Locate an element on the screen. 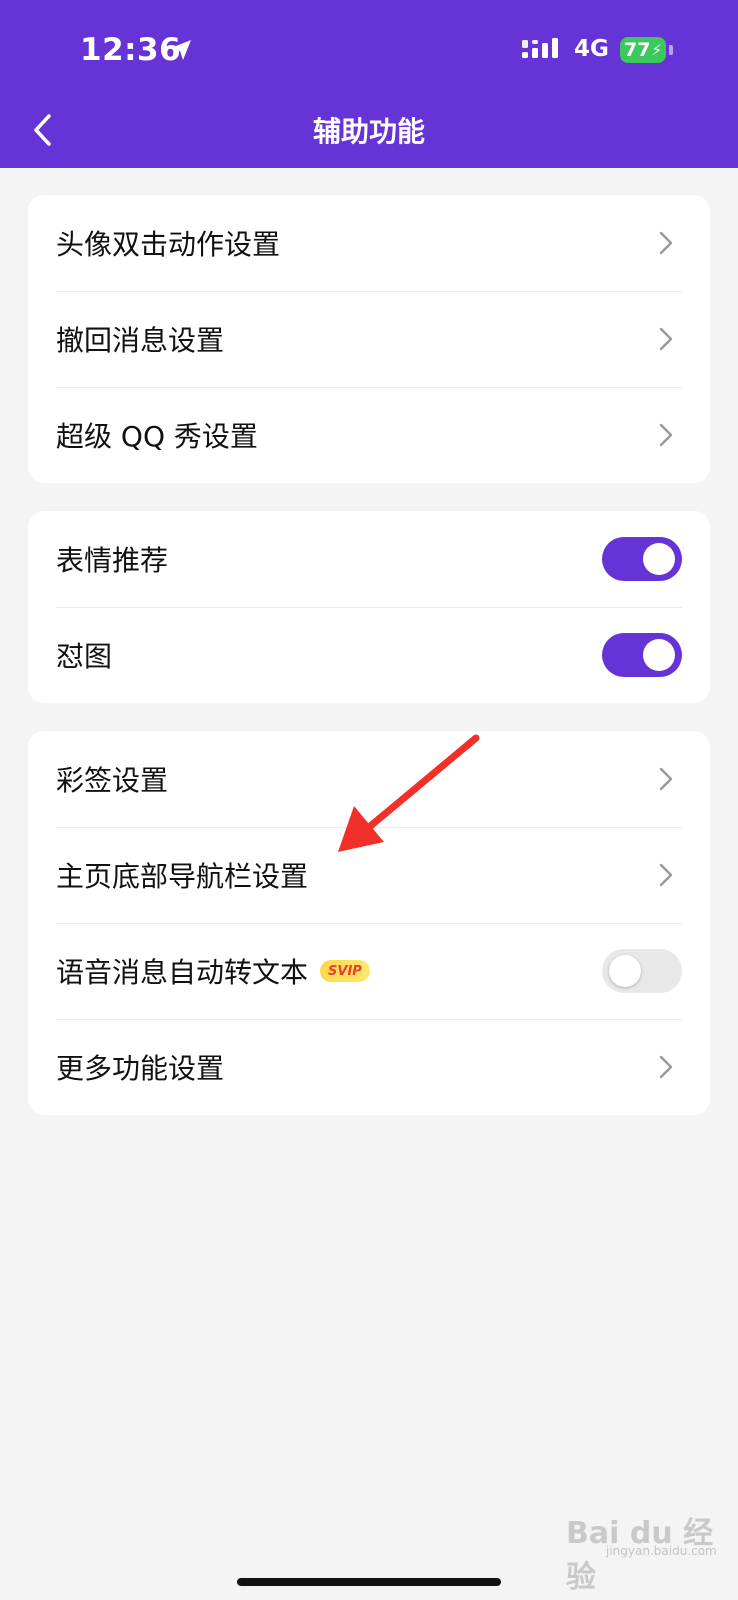 The image size is (738, 1600). settings-group-2: 表情推荐 怼图 is located at coordinates (369, 607).